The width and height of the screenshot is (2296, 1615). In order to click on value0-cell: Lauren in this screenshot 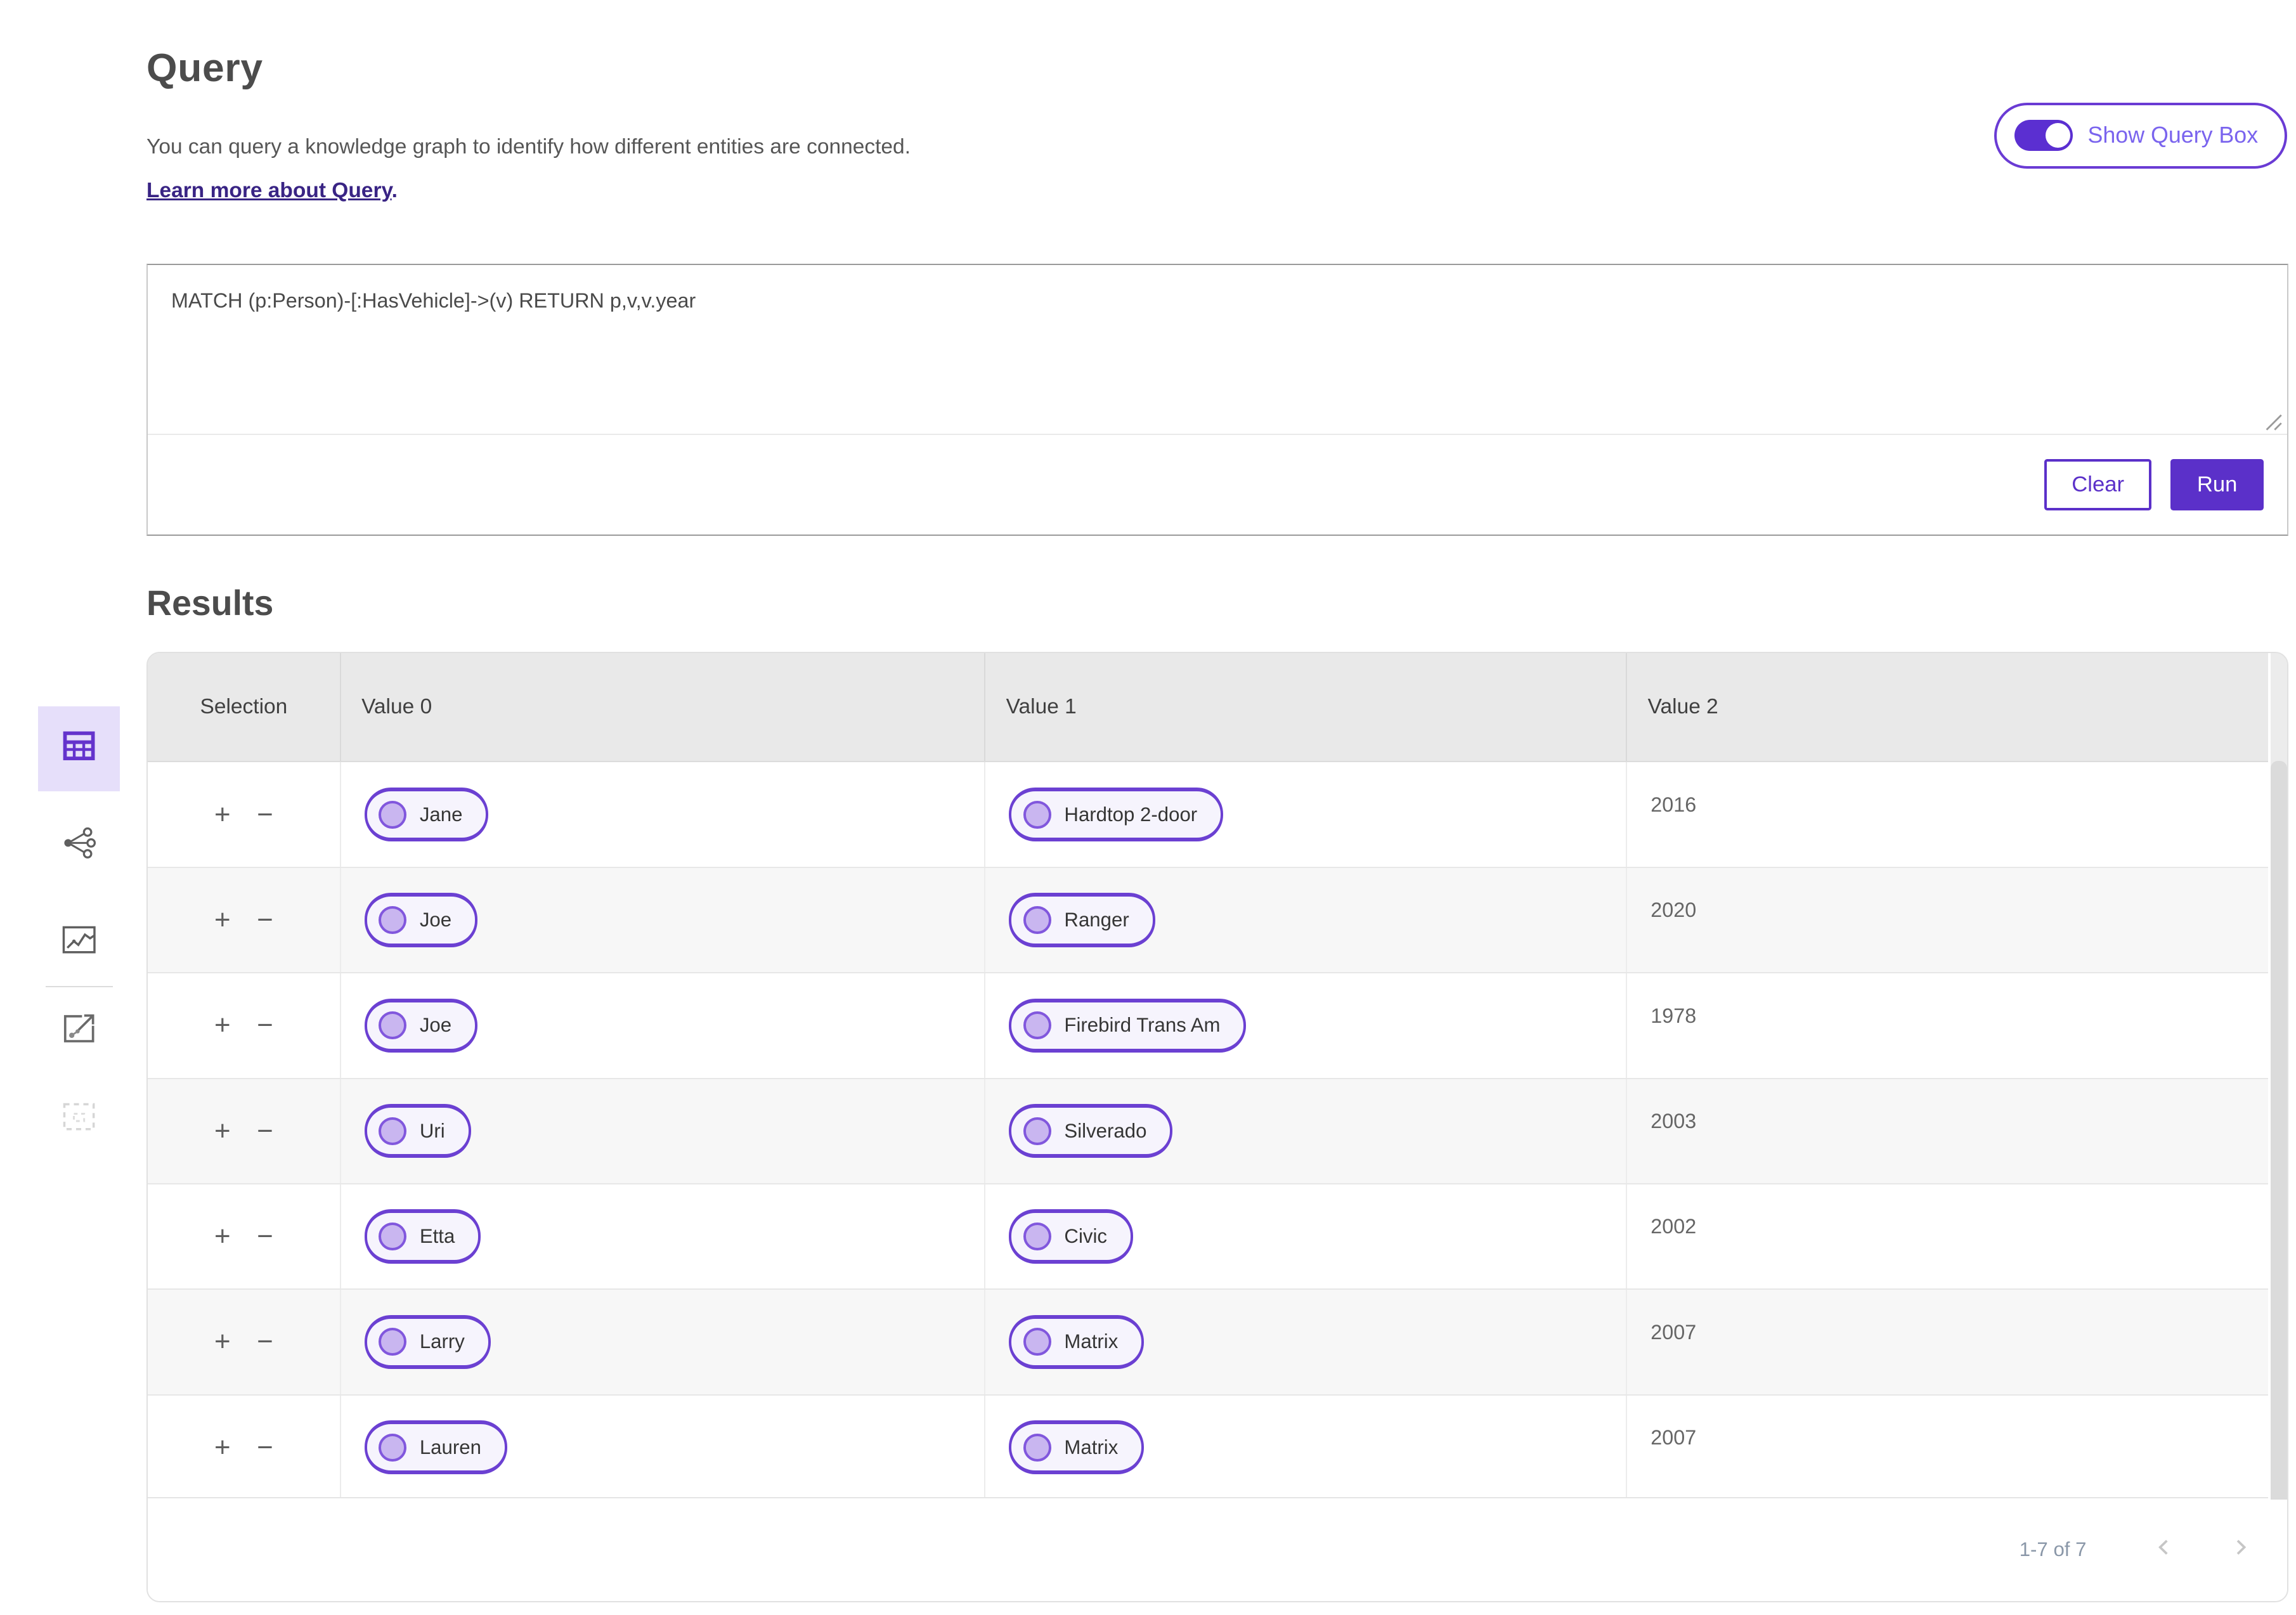, I will do `click(662, 1447)`.